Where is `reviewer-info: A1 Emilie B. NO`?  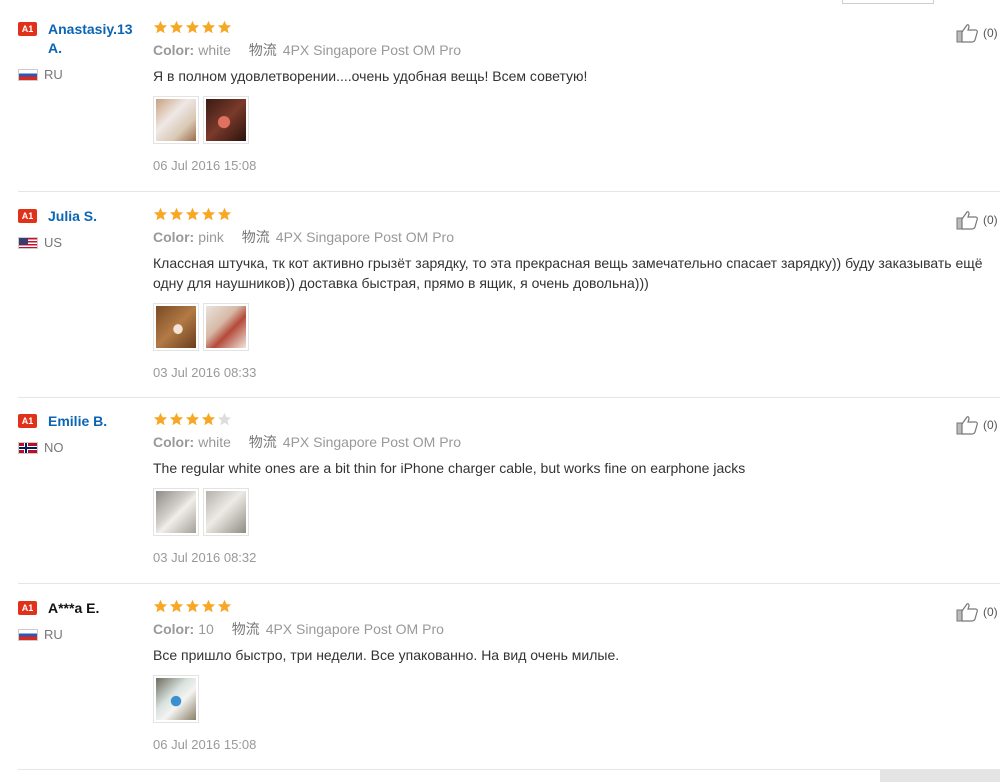
reviewer-info: A1 Emilie B. NO is located at coordinates (83, 433).